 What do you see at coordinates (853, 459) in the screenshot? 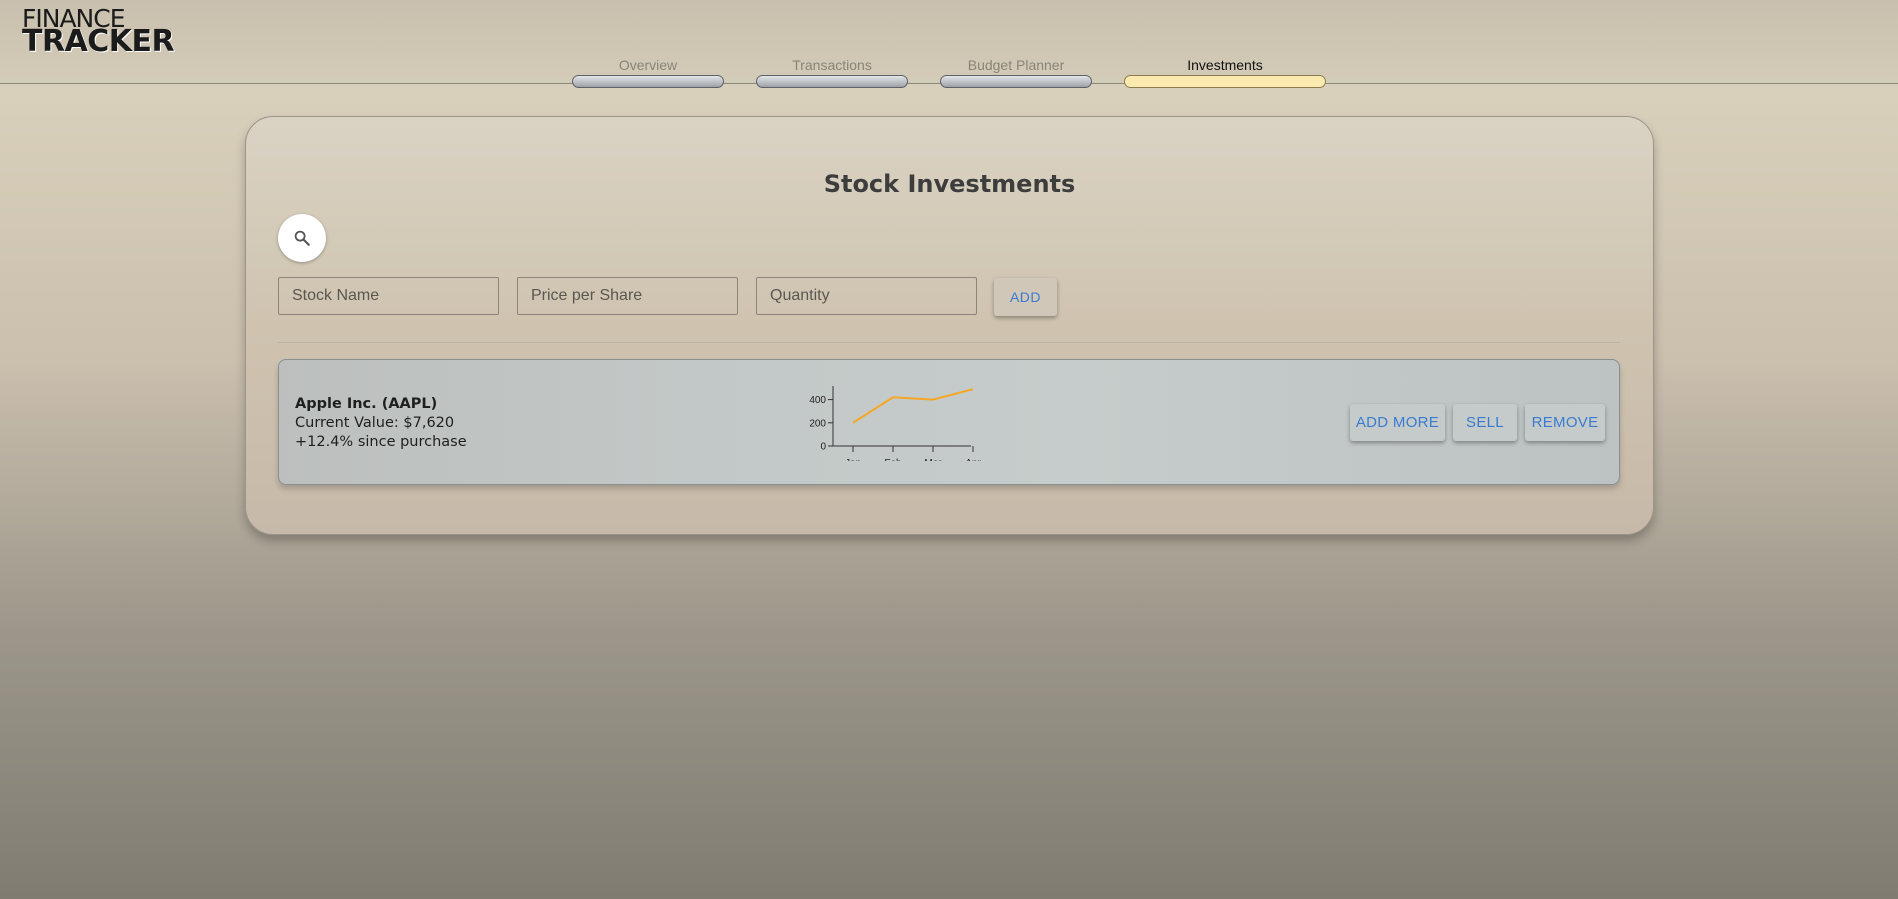
I see `chart-x-tick-label: Jan` at bounding box center [853, 459].